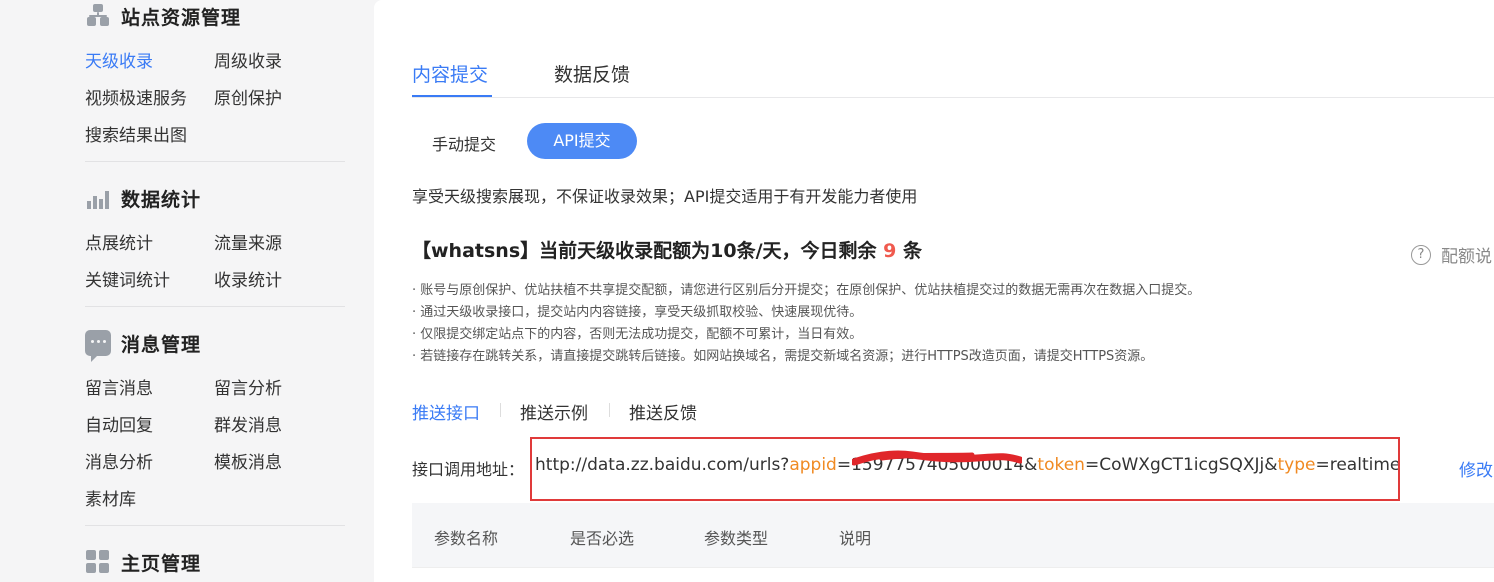  What do you see at coordinates (163, 16) in the screenshot?
I see `section-title: 站点资源管理` at bounding box center [163, 16].